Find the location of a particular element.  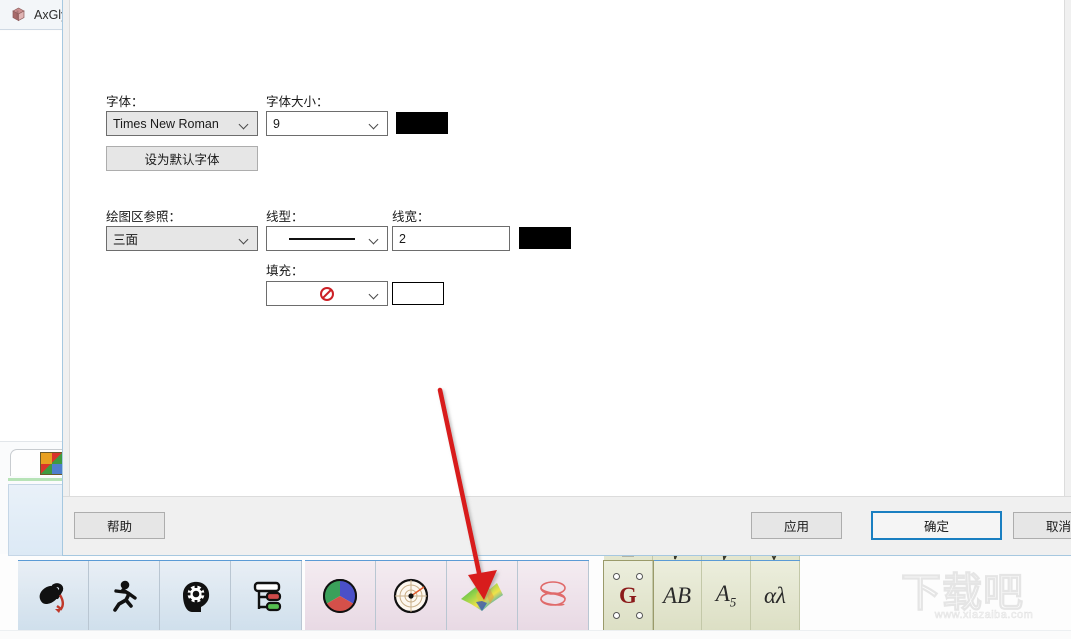

glyph-ab-icon: AB is located at coordinates (677, 596).